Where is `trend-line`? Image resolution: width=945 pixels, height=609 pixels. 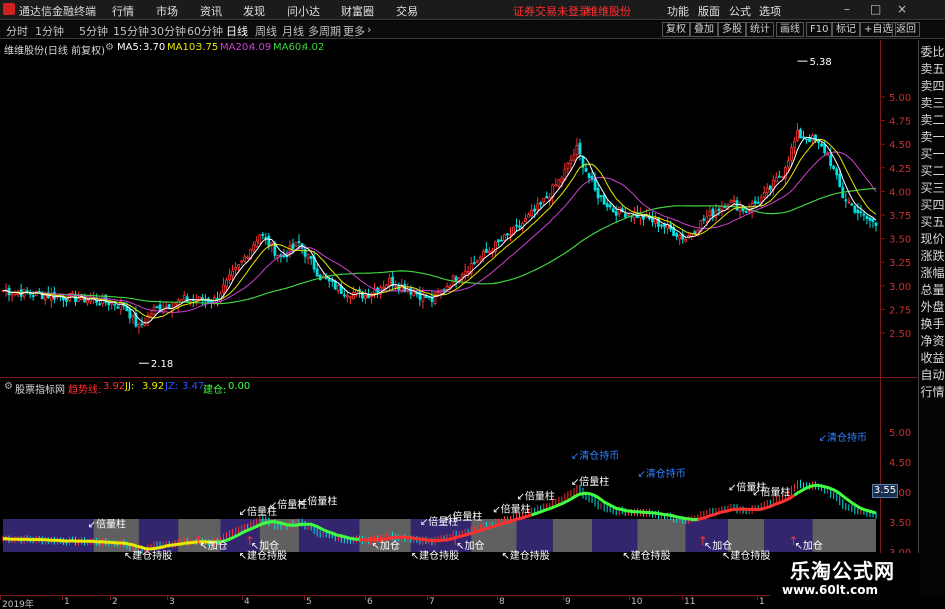 trend-line is located at coordinates (835, 499).